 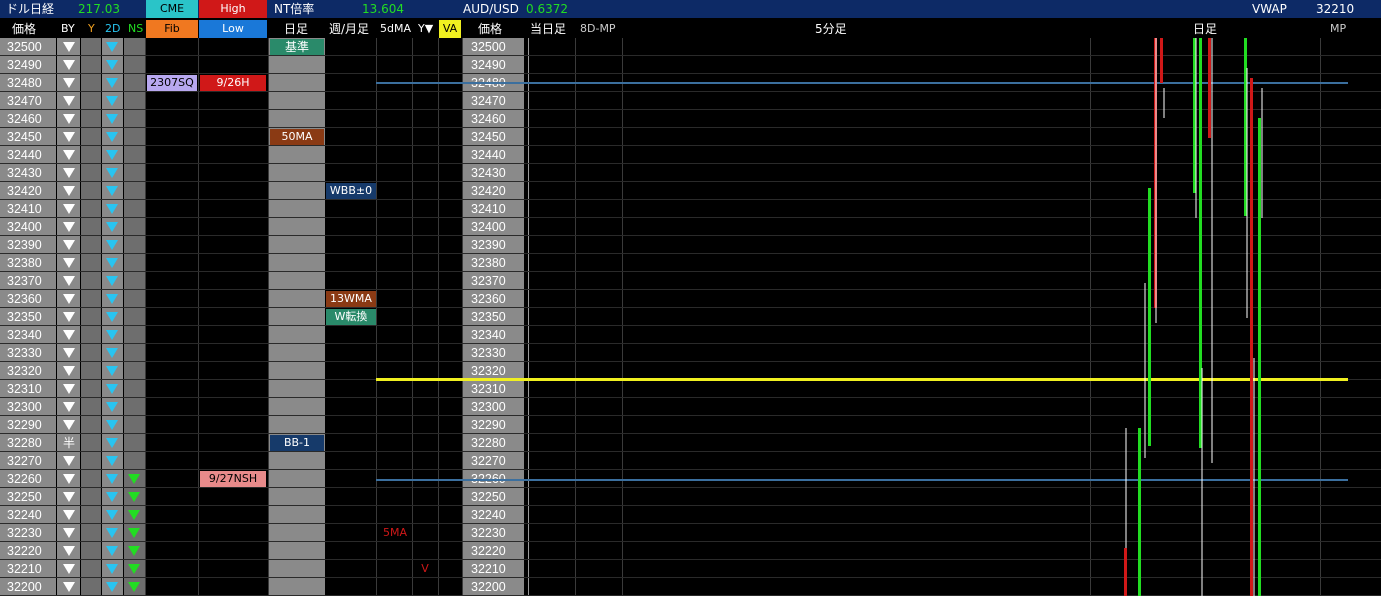 I want to click on usd-nikkei-label: ドル日経, so click(x=30, y=9).